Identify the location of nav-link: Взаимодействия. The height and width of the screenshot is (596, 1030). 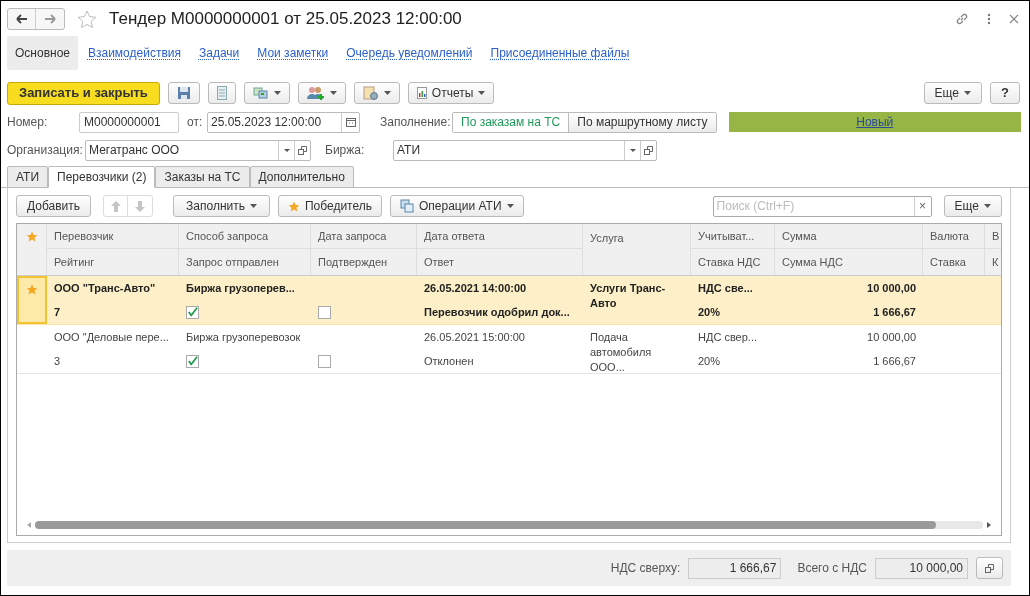
(134, 53).